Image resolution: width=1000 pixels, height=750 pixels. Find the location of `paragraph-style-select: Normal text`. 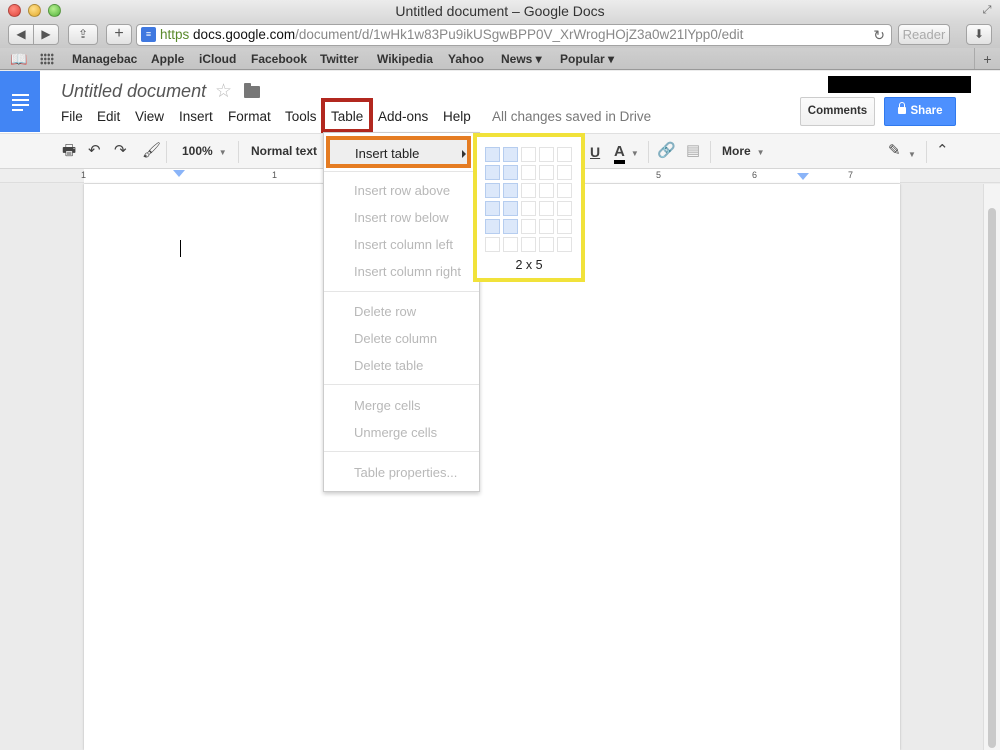

paragraph-style-select: Normal text is located at coordinates (284, 151).